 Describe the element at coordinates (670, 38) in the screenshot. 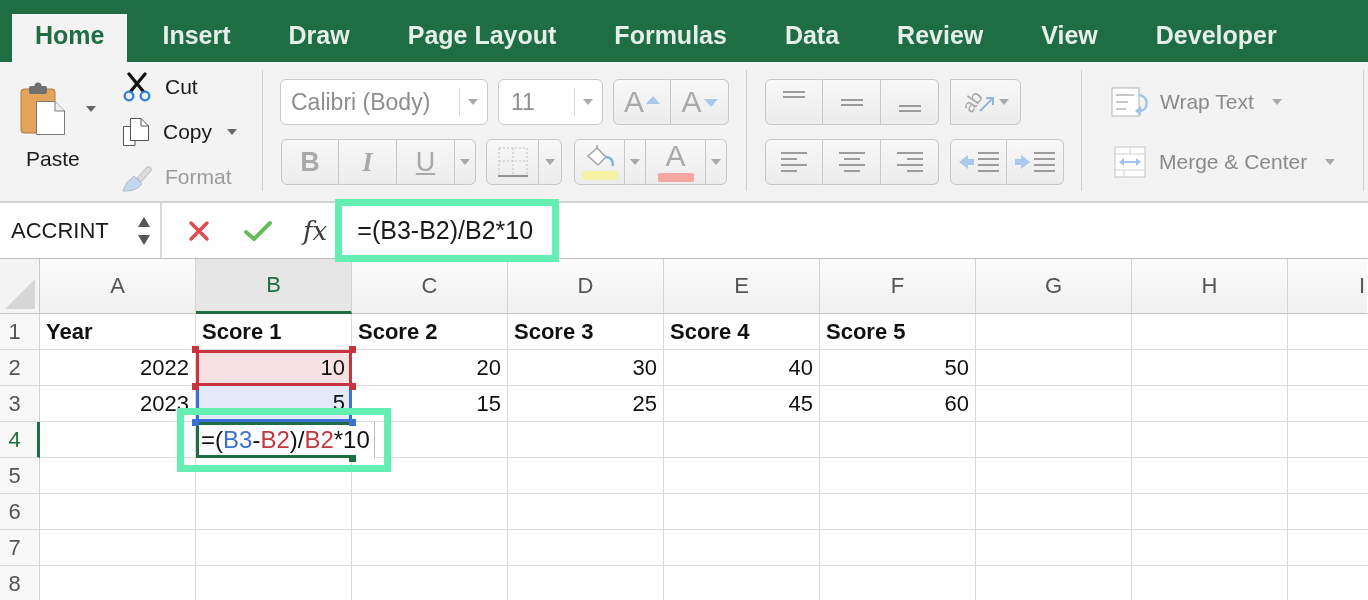

I see `tab: Formulas` at that location.